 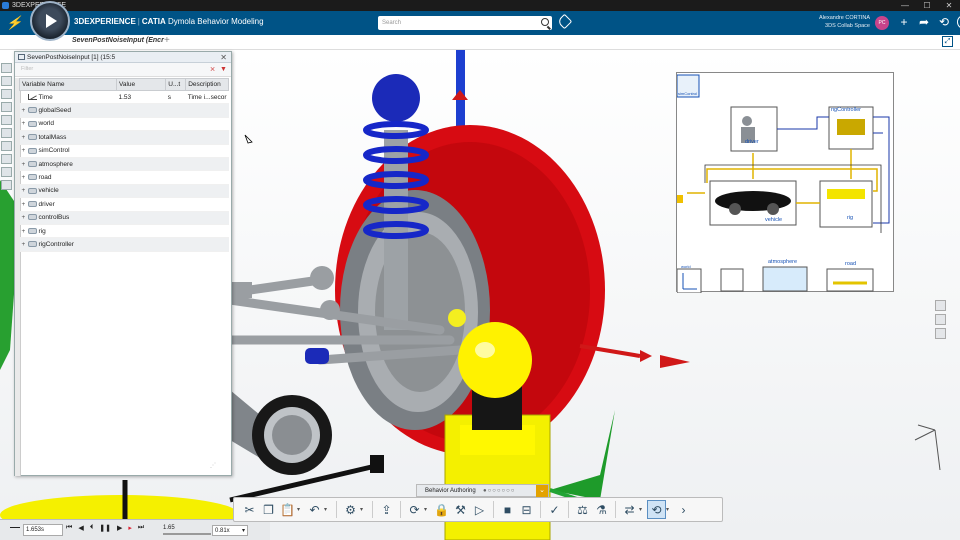 I want to click on variable-name-cell: + world, so click(x=68, y=124).